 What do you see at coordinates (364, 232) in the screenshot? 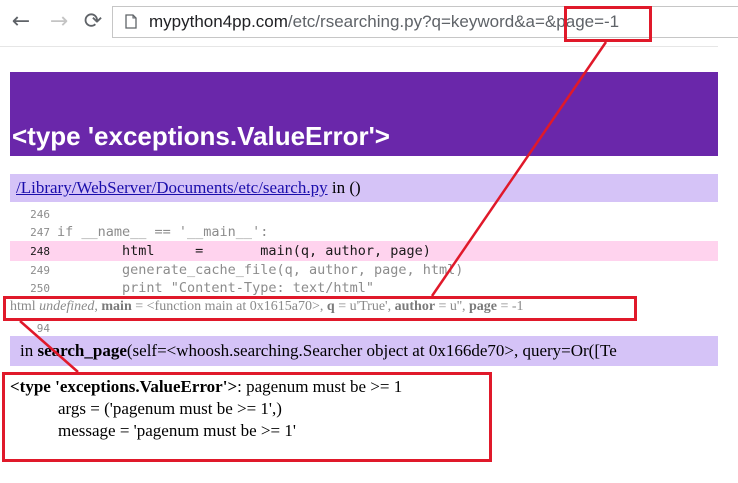
I see `code-line: 247 if __name__ == '__main__':` at bounding box center [364, 232].